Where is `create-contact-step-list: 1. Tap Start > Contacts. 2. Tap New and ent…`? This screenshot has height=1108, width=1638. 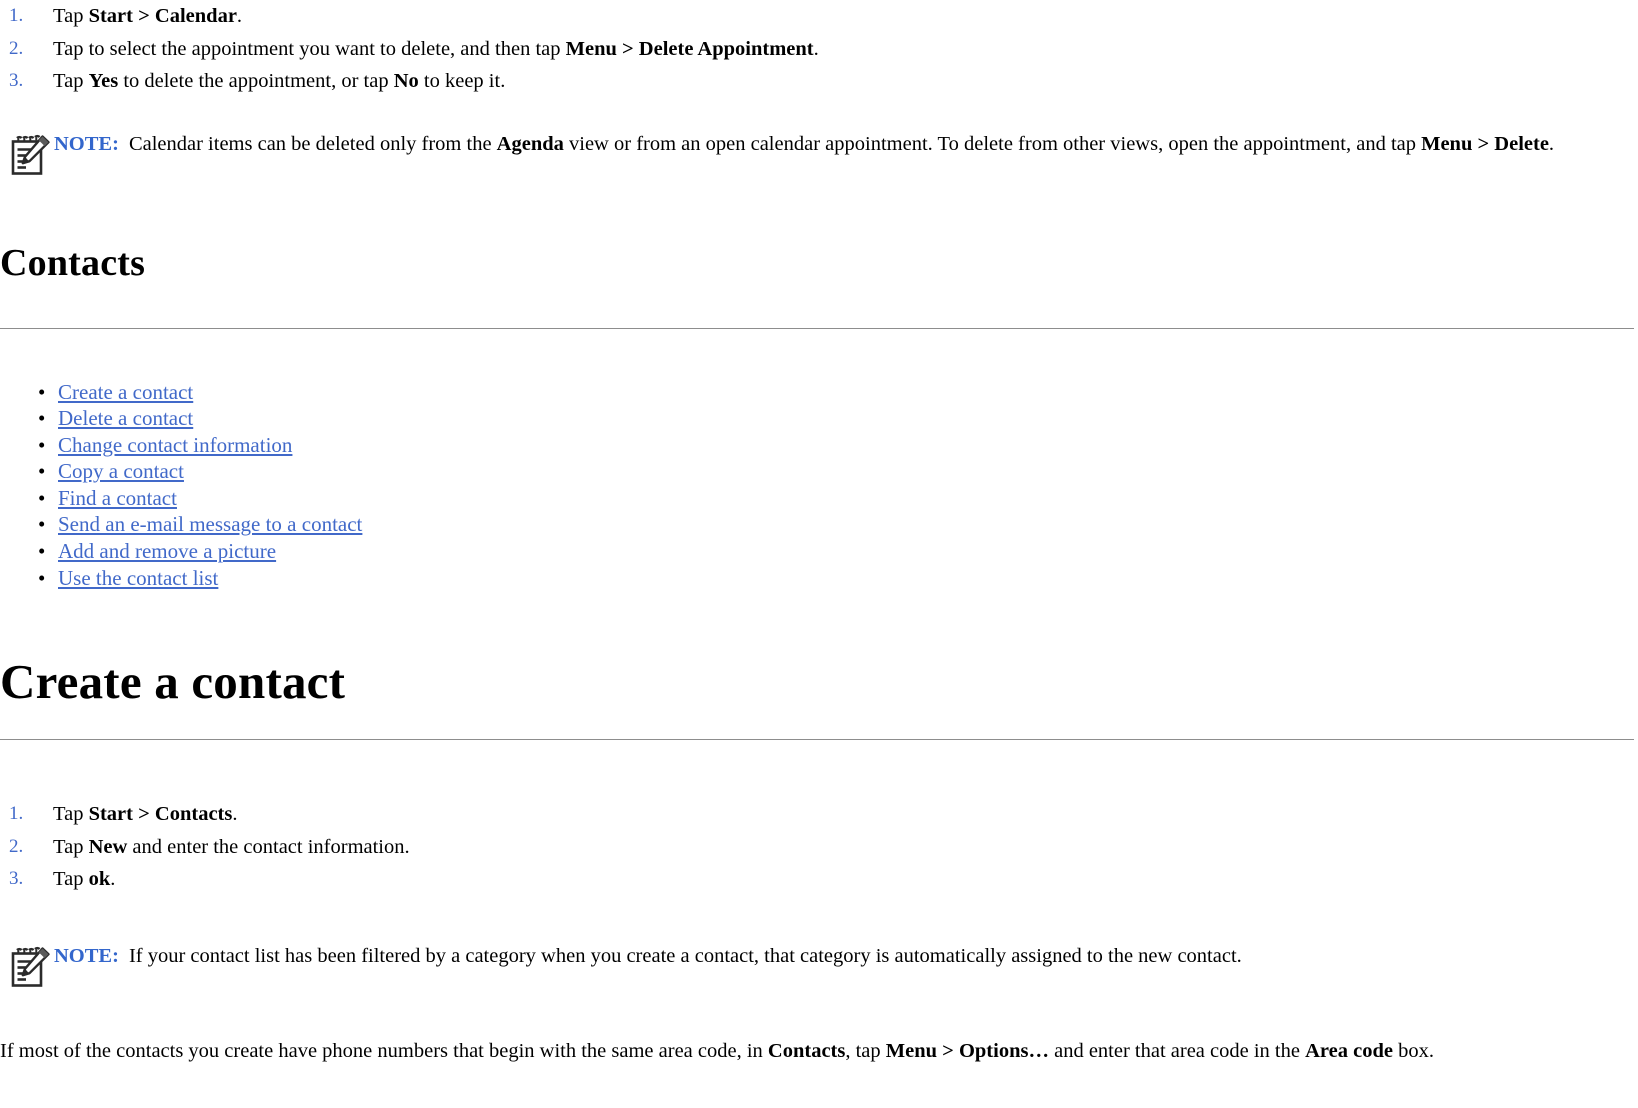 create-contact-step-list: 1. Tap Start > Contacts. 2. Tap New and ent… is located at coordinates (817, 846).